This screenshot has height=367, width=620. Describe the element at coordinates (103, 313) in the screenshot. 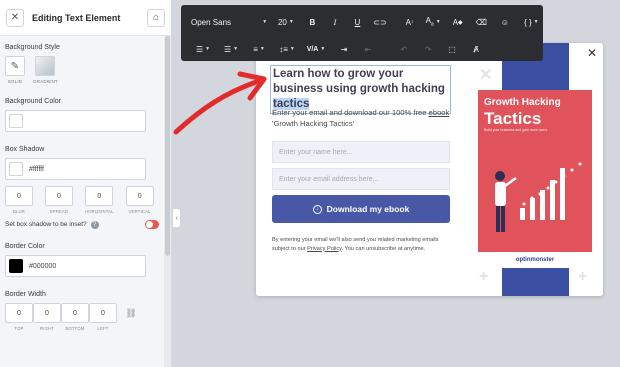

I see `border-left-input: 0` at that location.